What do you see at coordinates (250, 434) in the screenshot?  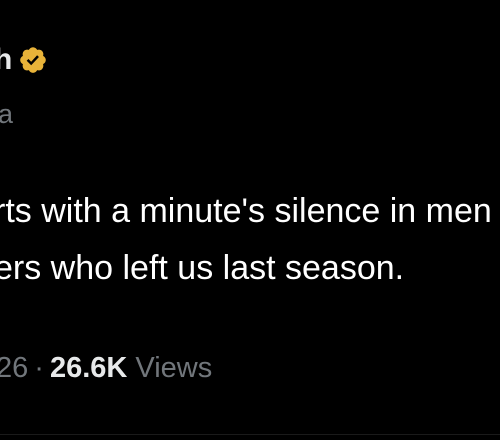 I see `divider` at bounding box center [250, 434].